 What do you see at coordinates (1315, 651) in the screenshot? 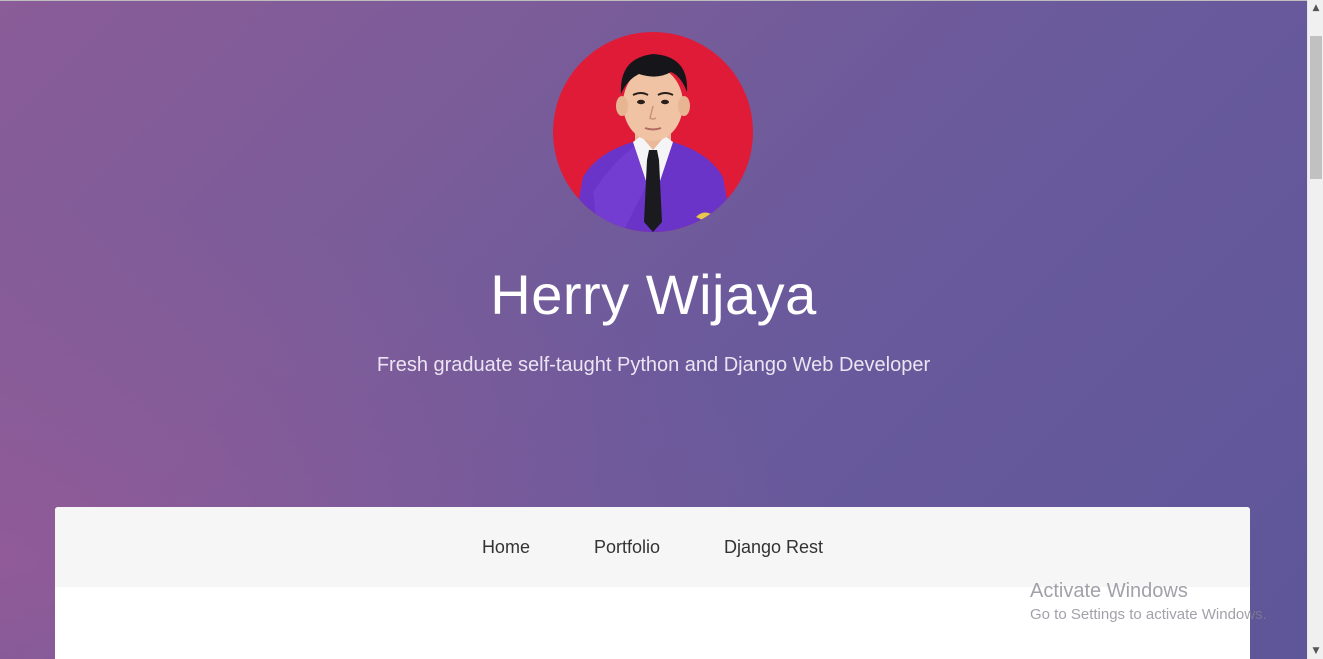
I see `chevron-down-icon: ▼` at bounding box center [1315, 651].